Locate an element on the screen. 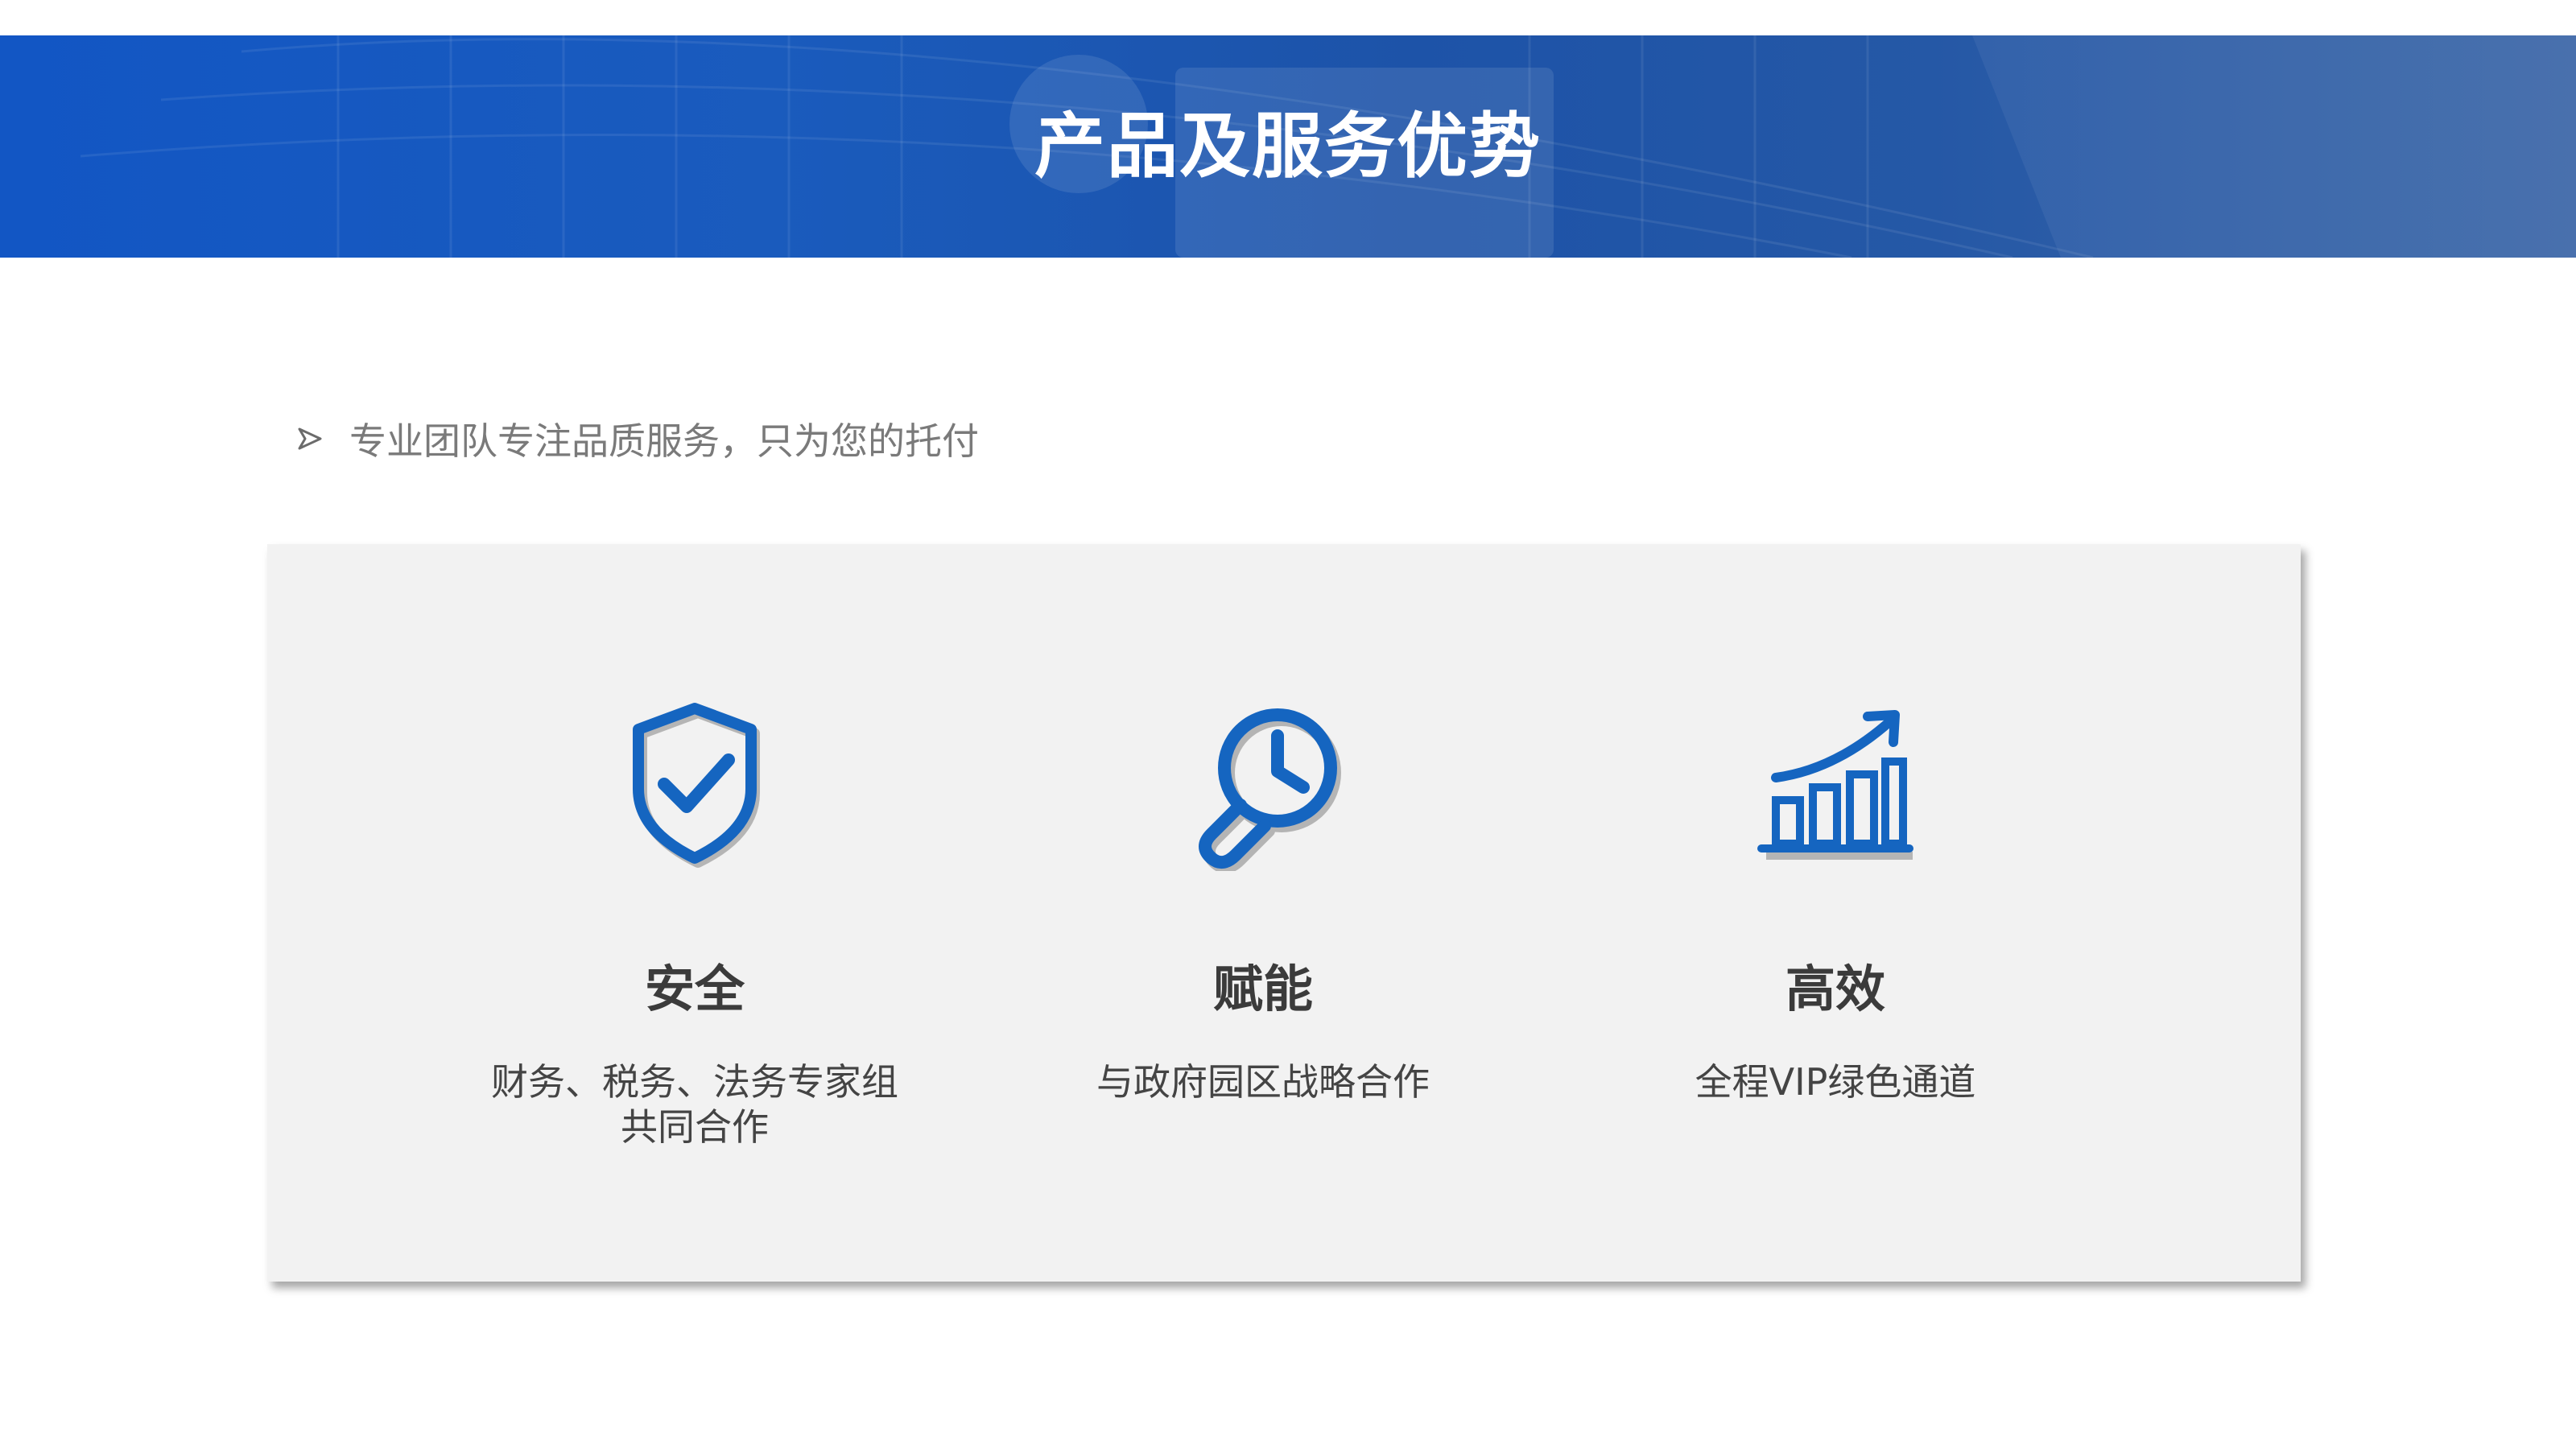 This screenshot has width=2576, height=1449. feature-description: 与政府园区战略合作 is located at coordinates (1263, 1081).